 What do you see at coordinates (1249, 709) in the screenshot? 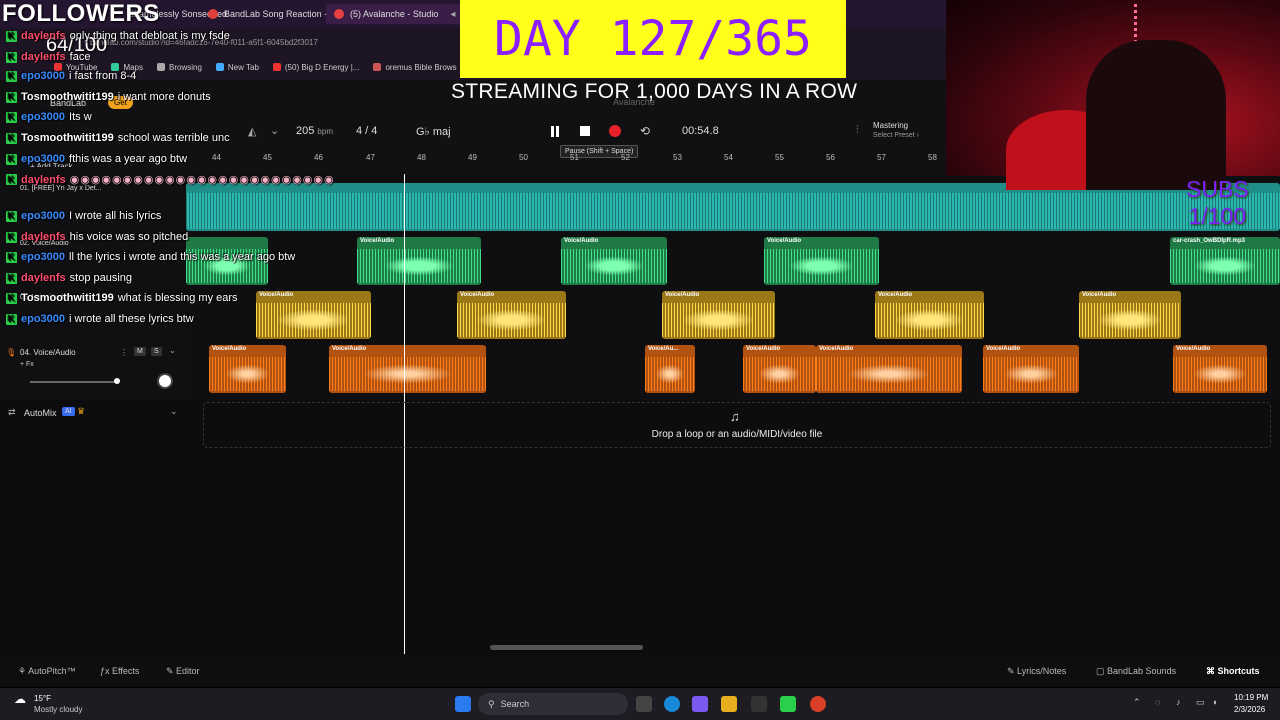
I see `clock-date: 2/3/2026` at bounding box center [1249, 709].